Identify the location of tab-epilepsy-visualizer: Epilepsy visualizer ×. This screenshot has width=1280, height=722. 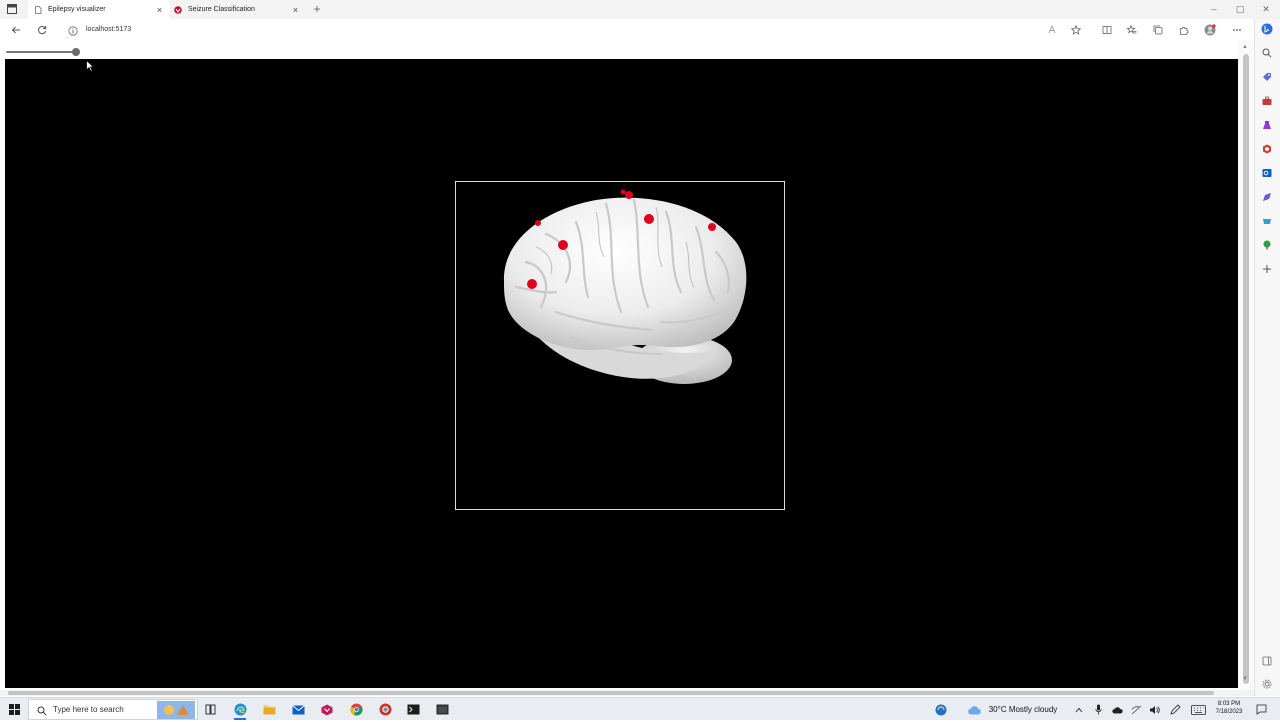
(99, 9).